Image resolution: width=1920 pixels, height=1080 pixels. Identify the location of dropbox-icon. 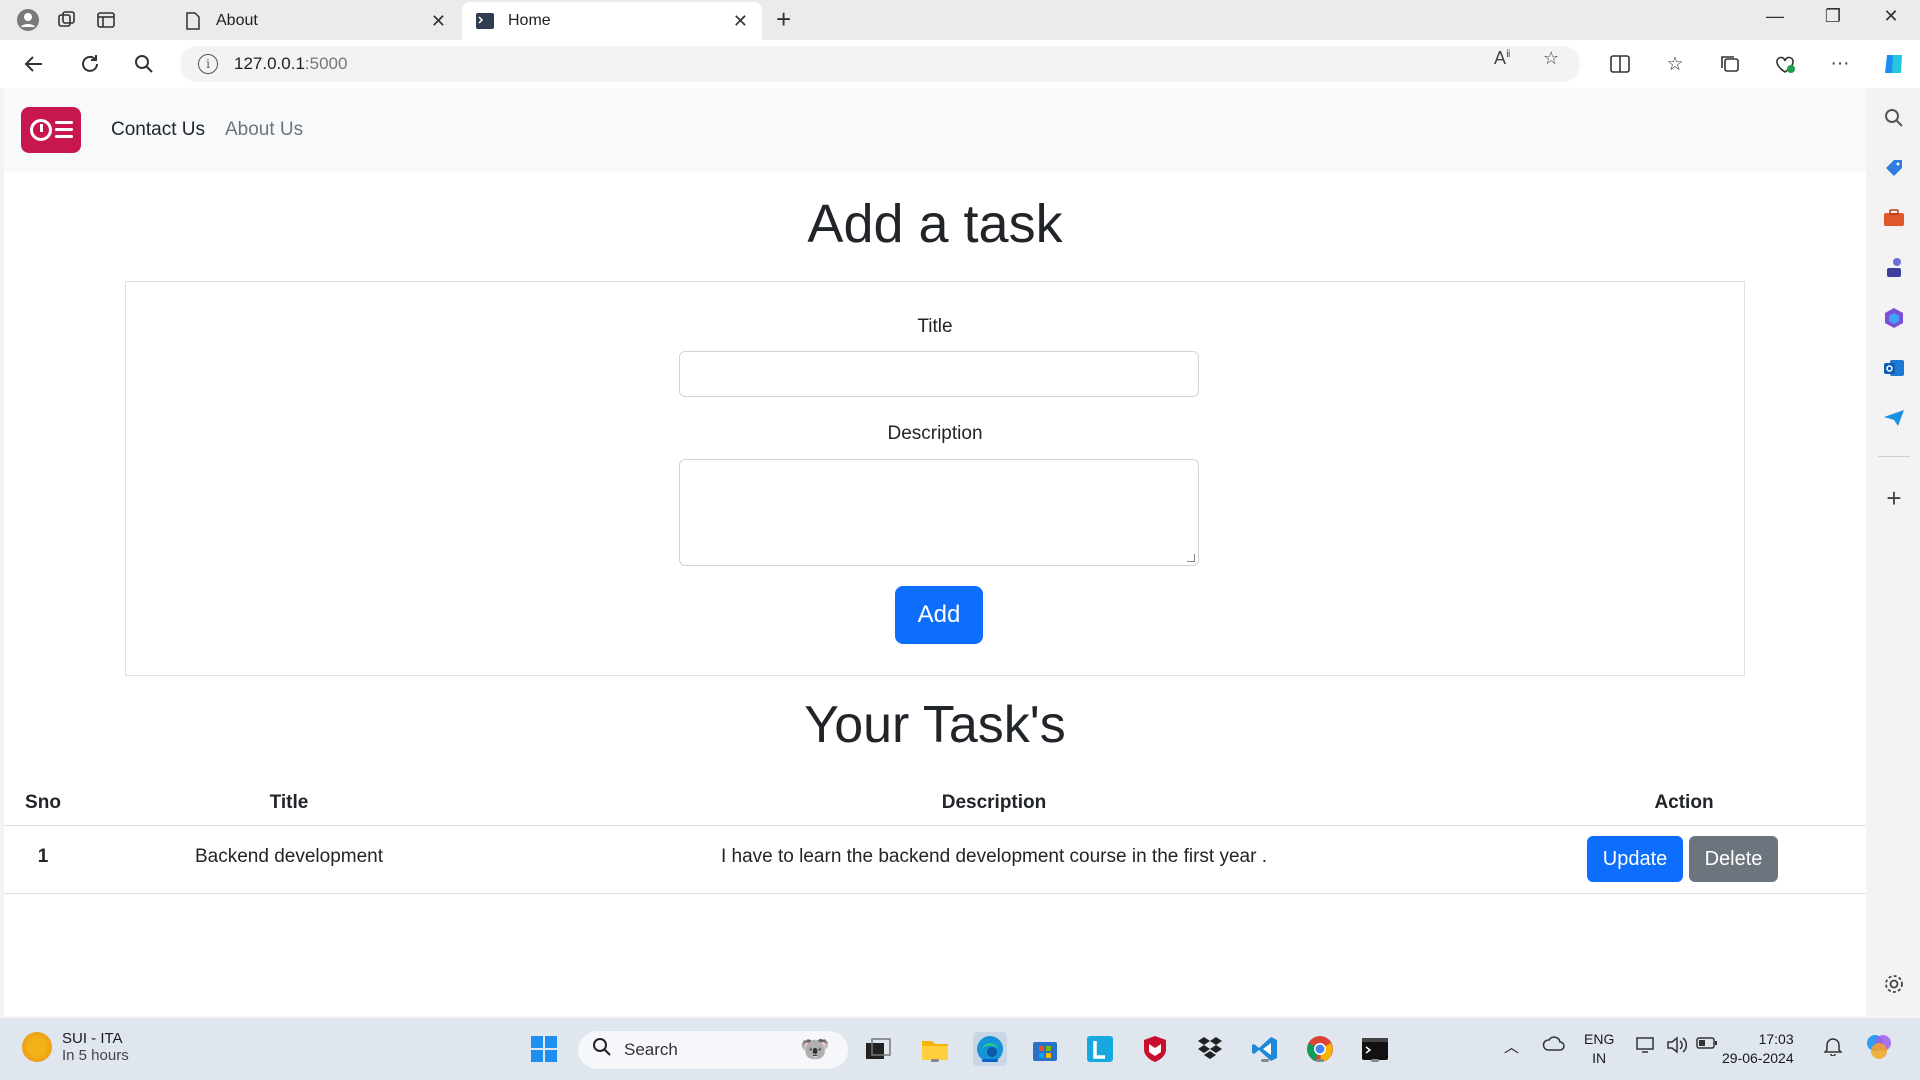
(1210, 1049).